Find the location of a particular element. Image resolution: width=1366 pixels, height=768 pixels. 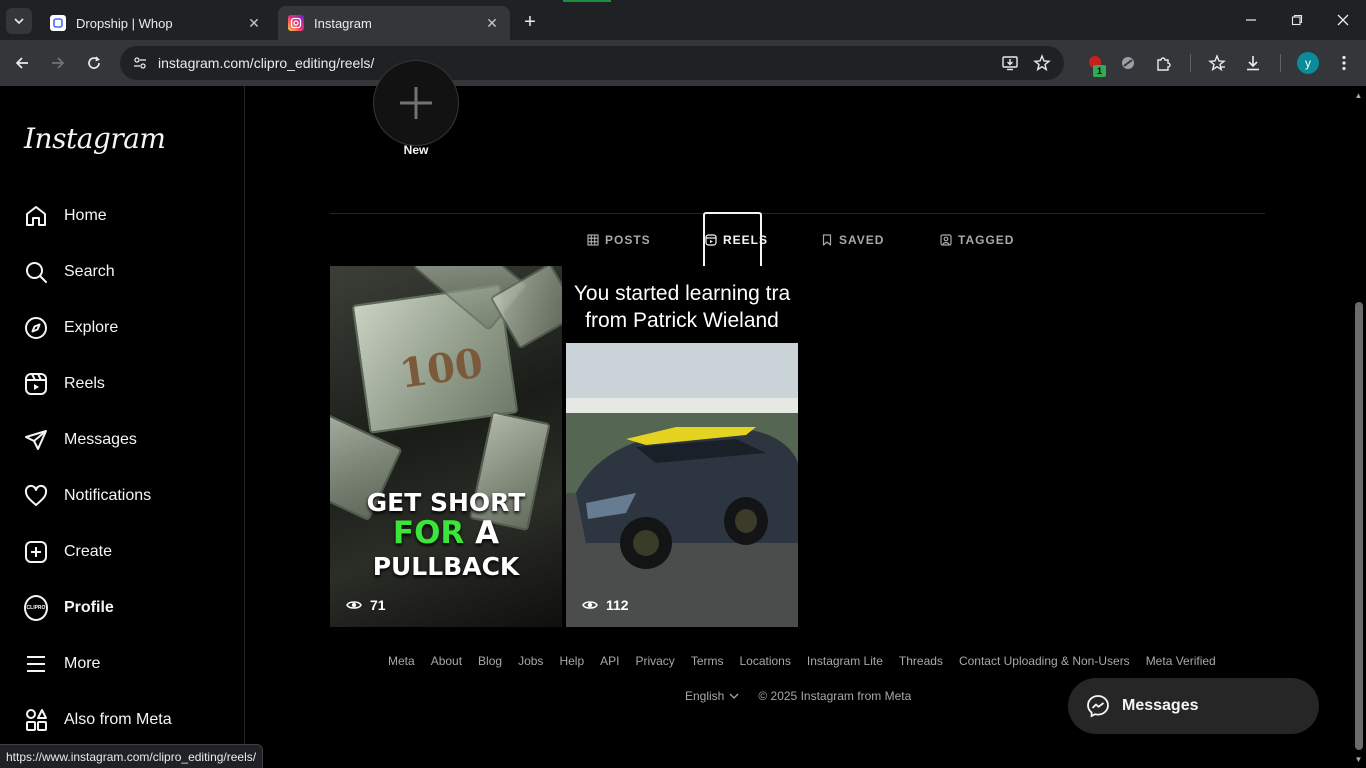

footer-link: Threads is located at coordinates (921, 661).